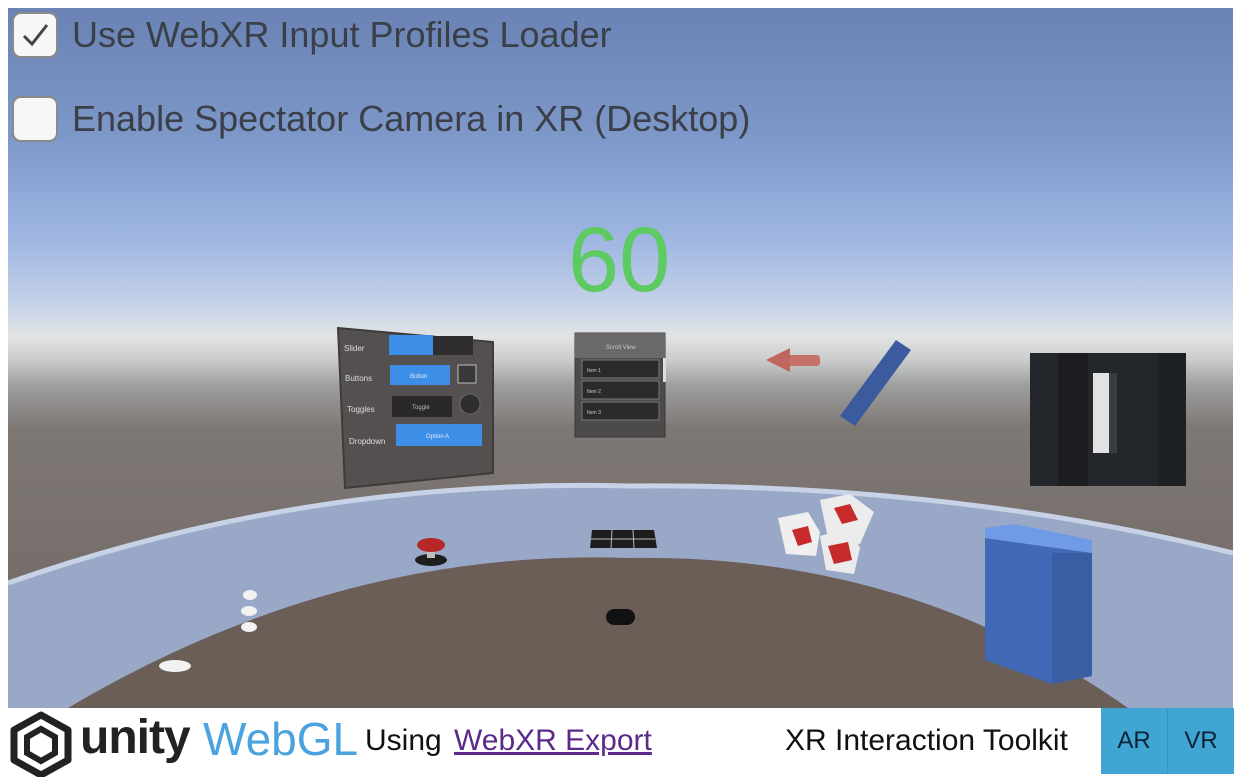 This screenshot has width=1241, height=781. I want to click on spectator-camera-option: Enable Spectator Camera in XR (Desktop), so click(381, 119).